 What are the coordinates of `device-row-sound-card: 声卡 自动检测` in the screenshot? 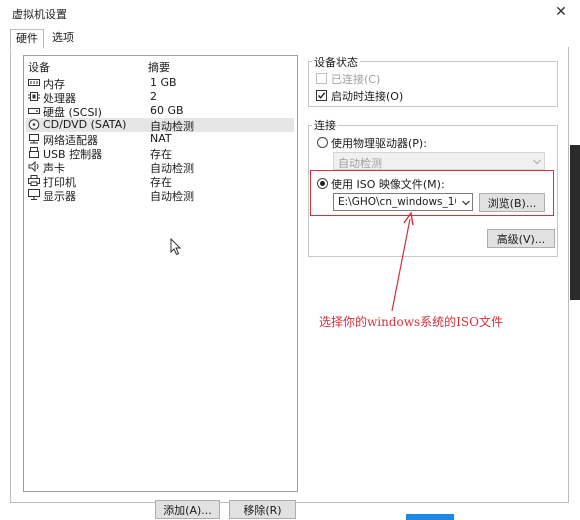 It's located at (160, 167).